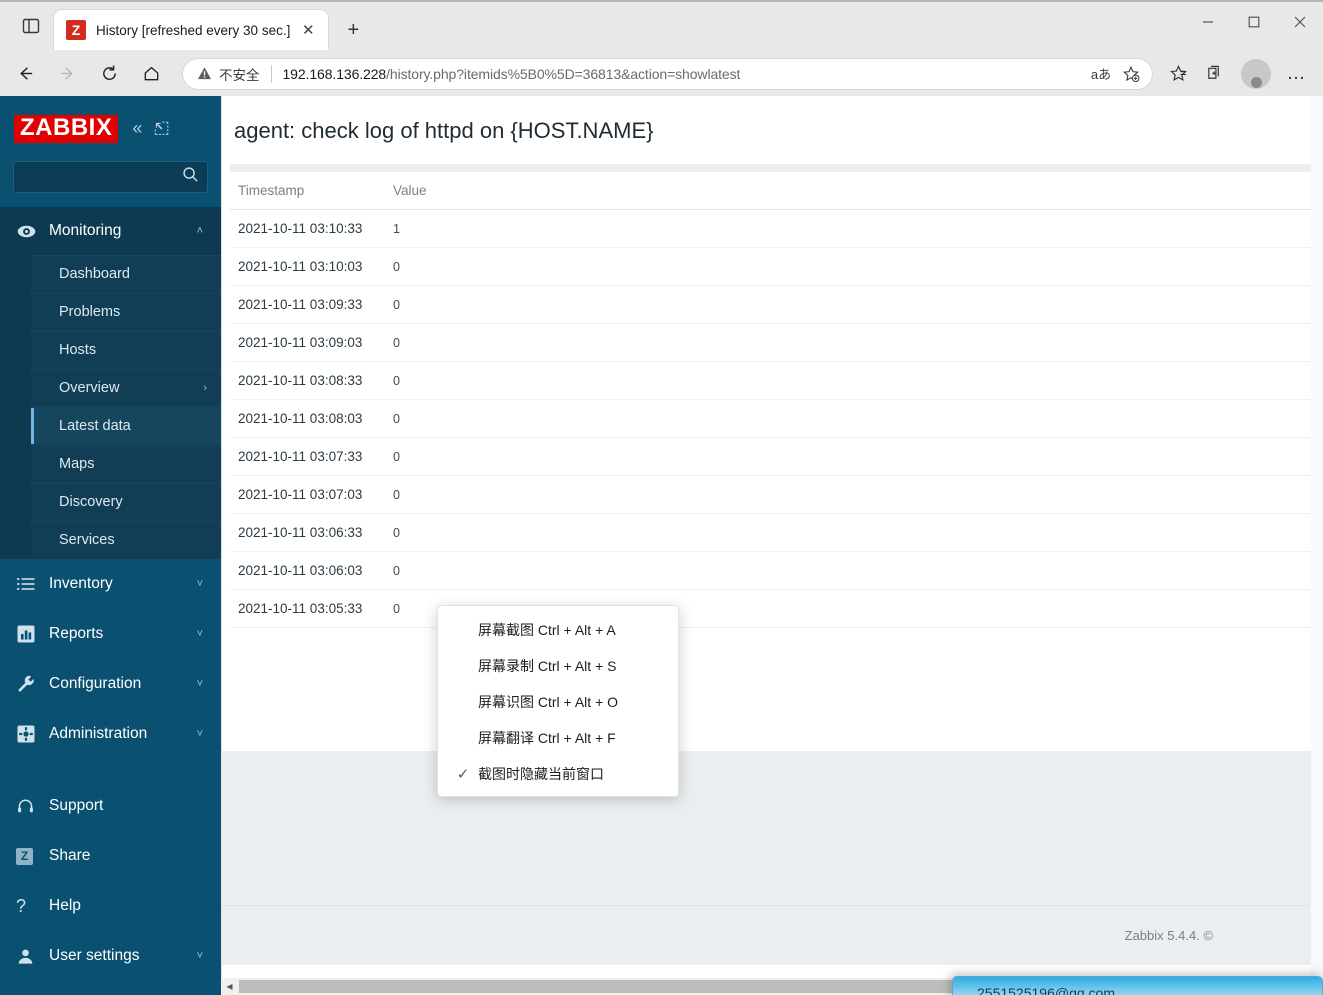 This screenshot has height=995, width=1323. What do you see at coordinates (70, 855) in the screenshot?
I see `sidebar-item-label: Share` at bounding box center [70, 855].